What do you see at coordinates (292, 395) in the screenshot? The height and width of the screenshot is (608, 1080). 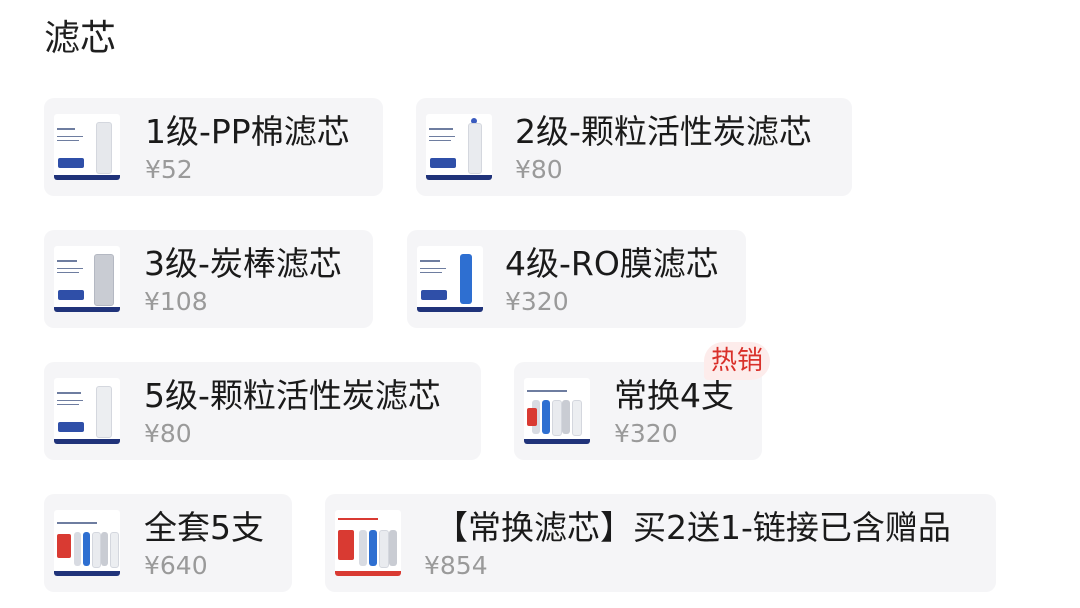 I see `option-name: 5级-颗粒活性炭滤芯` at bounding box center [292, 395].